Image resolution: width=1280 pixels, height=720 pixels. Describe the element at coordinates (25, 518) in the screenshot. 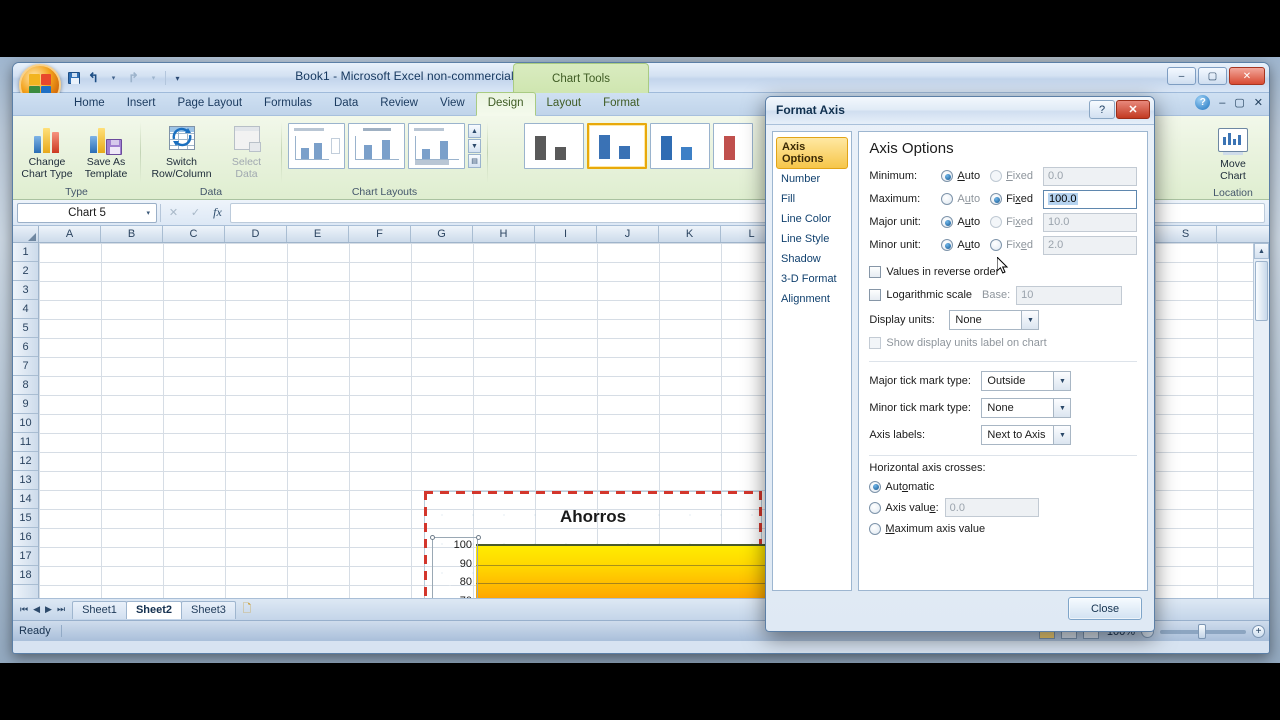

I see `row-header-15: 15` at that location.